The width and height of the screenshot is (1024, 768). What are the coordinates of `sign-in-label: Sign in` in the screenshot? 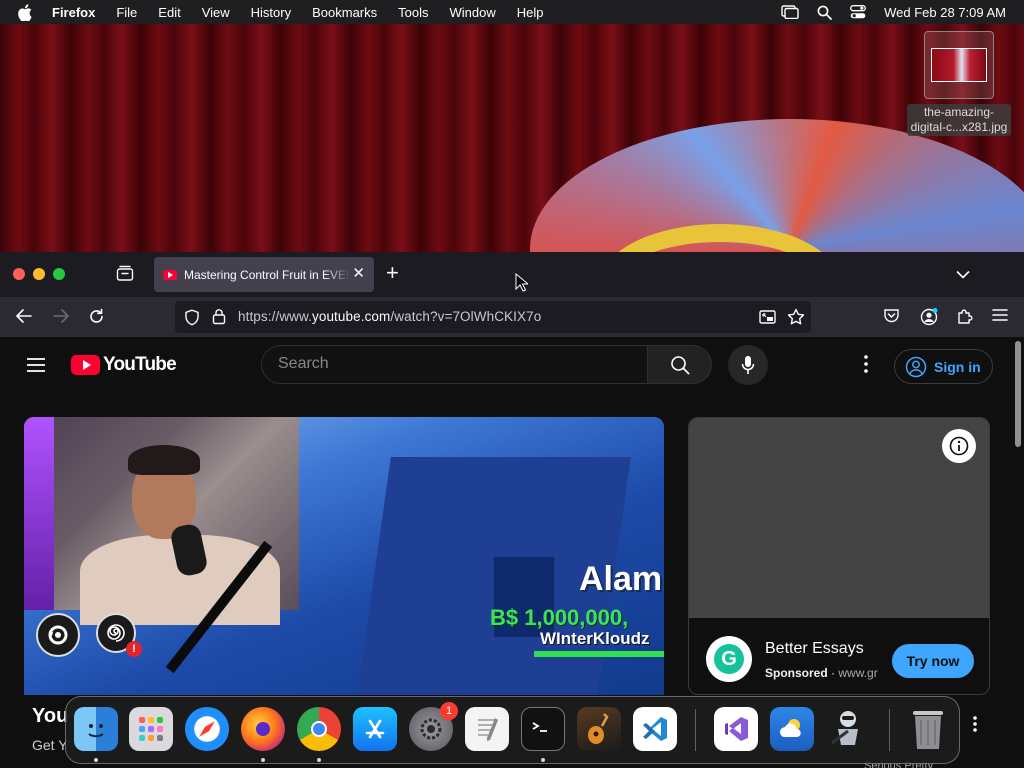 It's located at (957, 366).